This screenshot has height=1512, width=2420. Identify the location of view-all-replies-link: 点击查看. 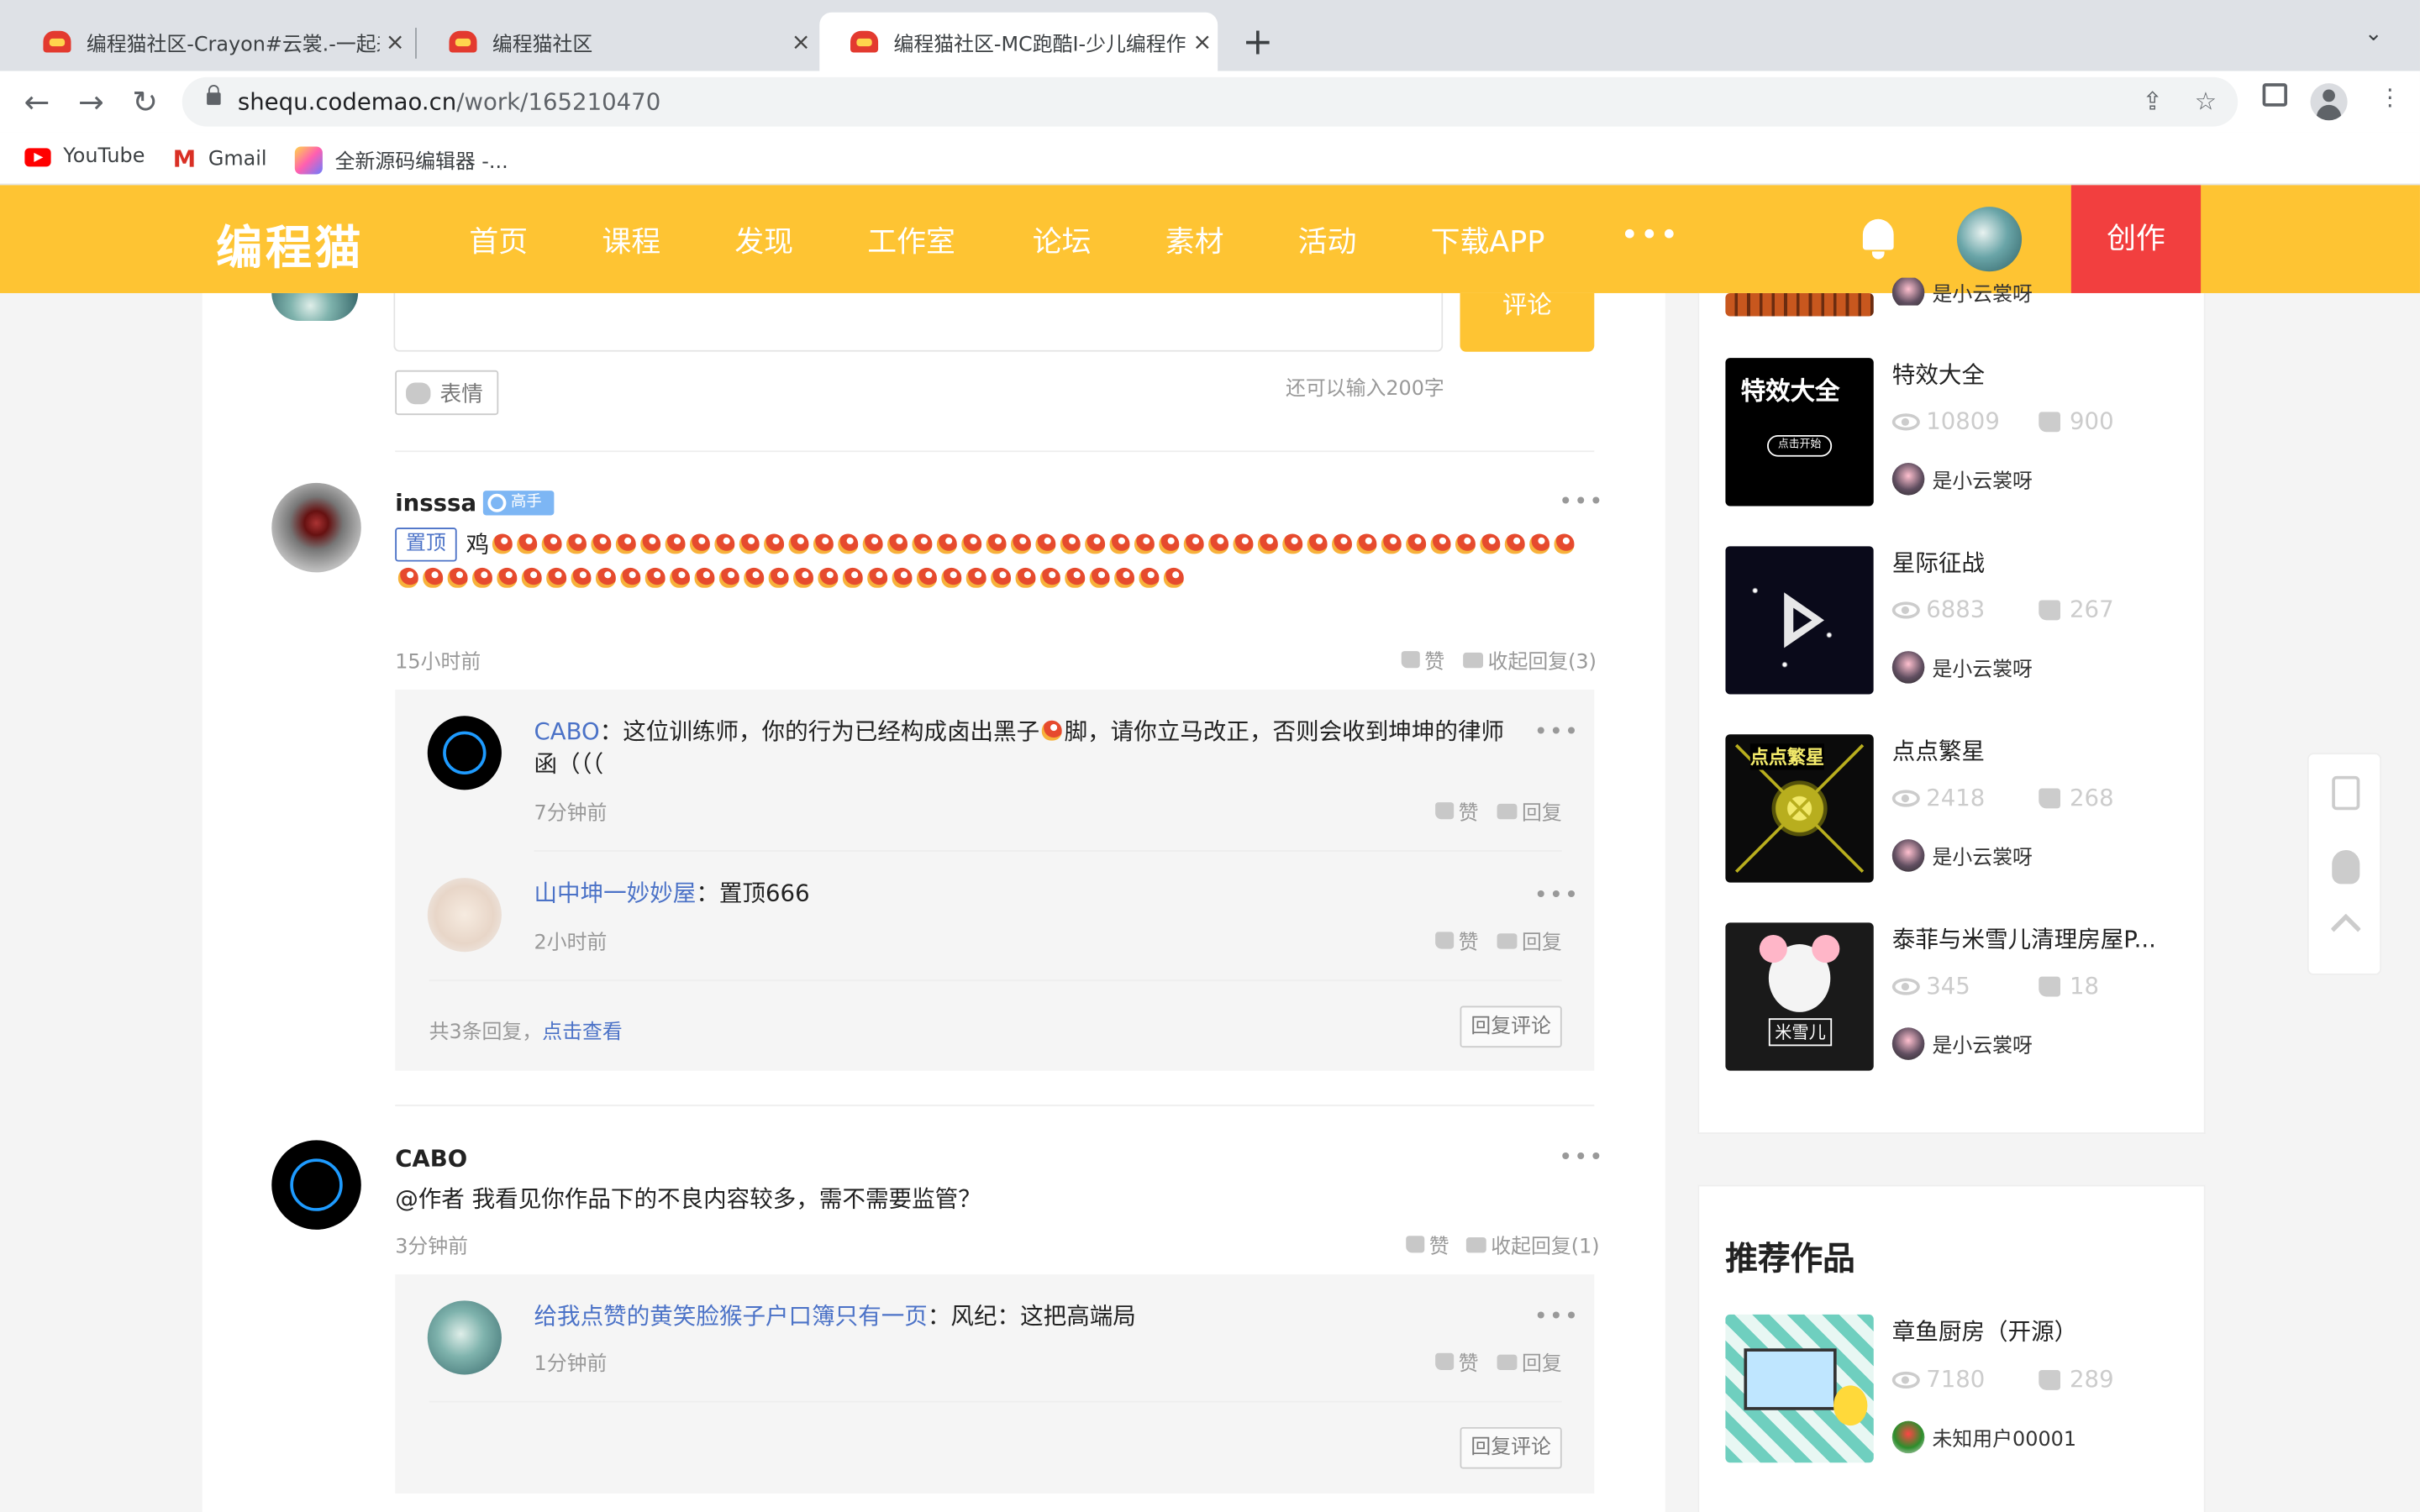
(582, 1033).